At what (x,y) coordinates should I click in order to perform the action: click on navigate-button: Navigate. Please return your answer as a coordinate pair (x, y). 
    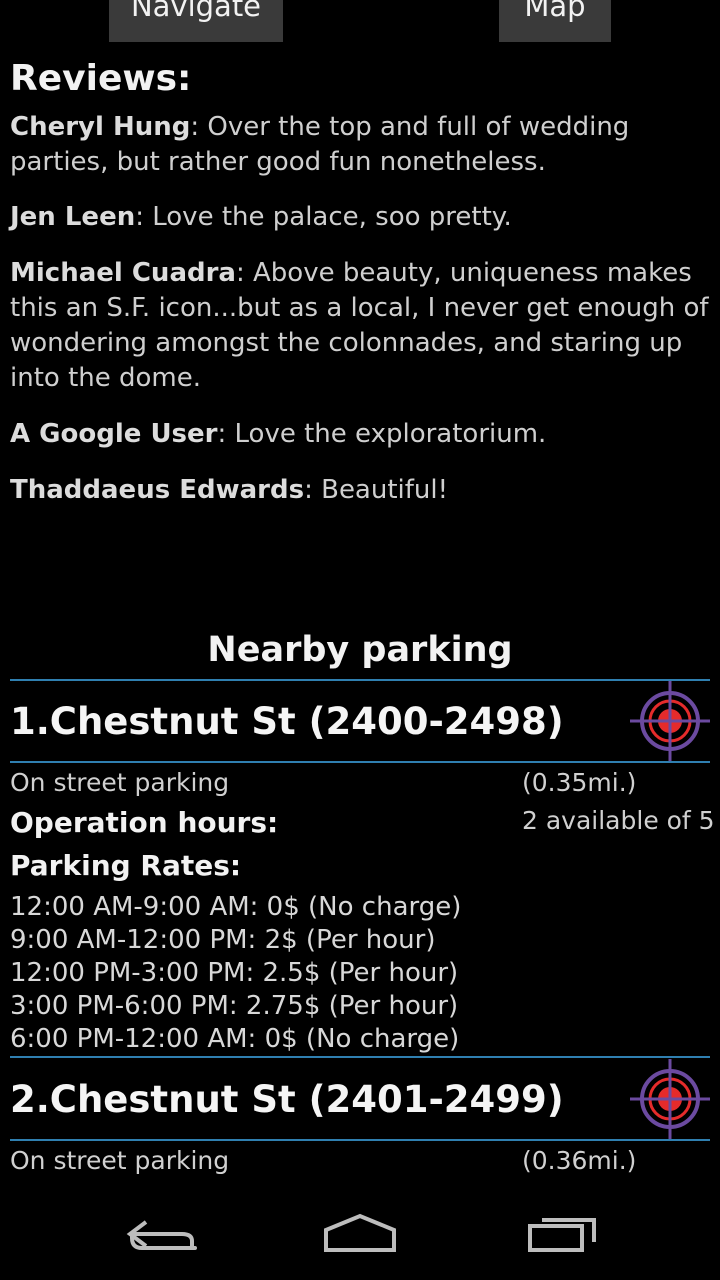
    Looking at the image, I should click on (196, 21).